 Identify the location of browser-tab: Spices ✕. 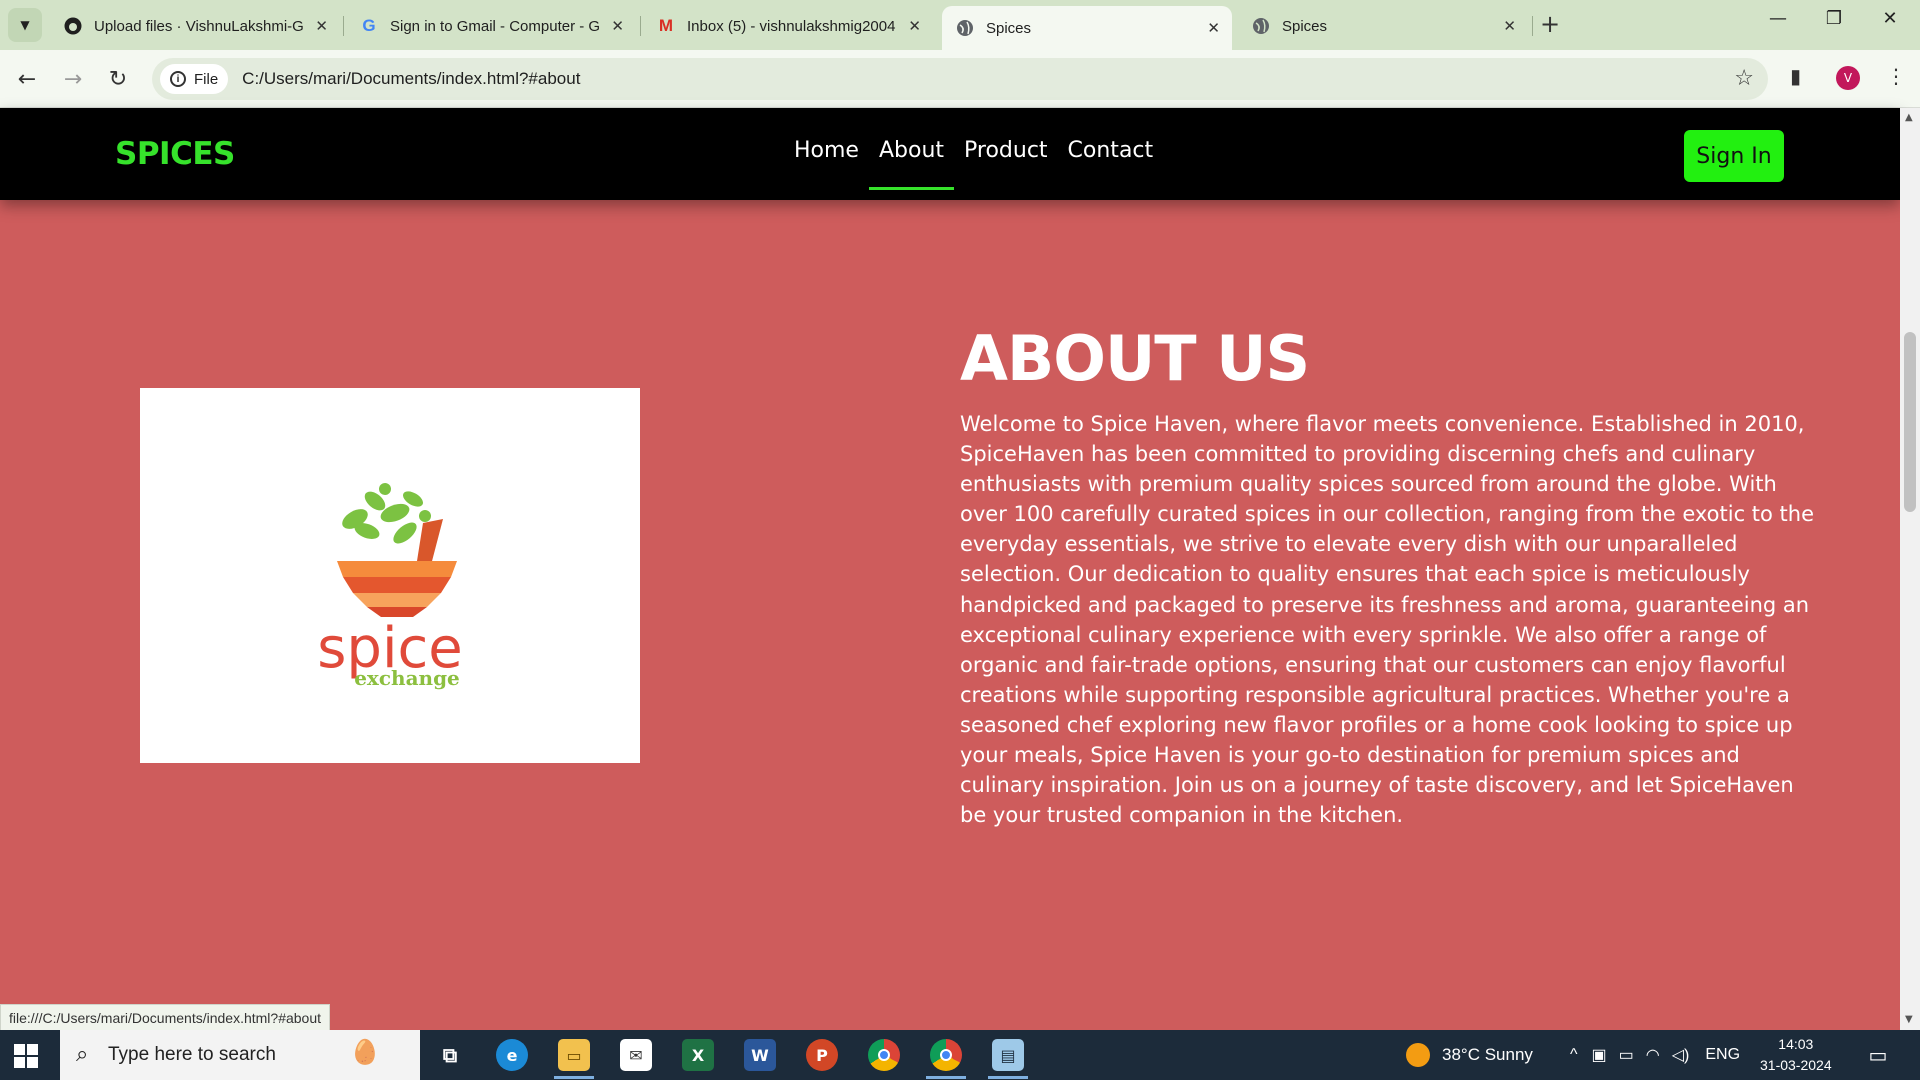
(1383, 26).